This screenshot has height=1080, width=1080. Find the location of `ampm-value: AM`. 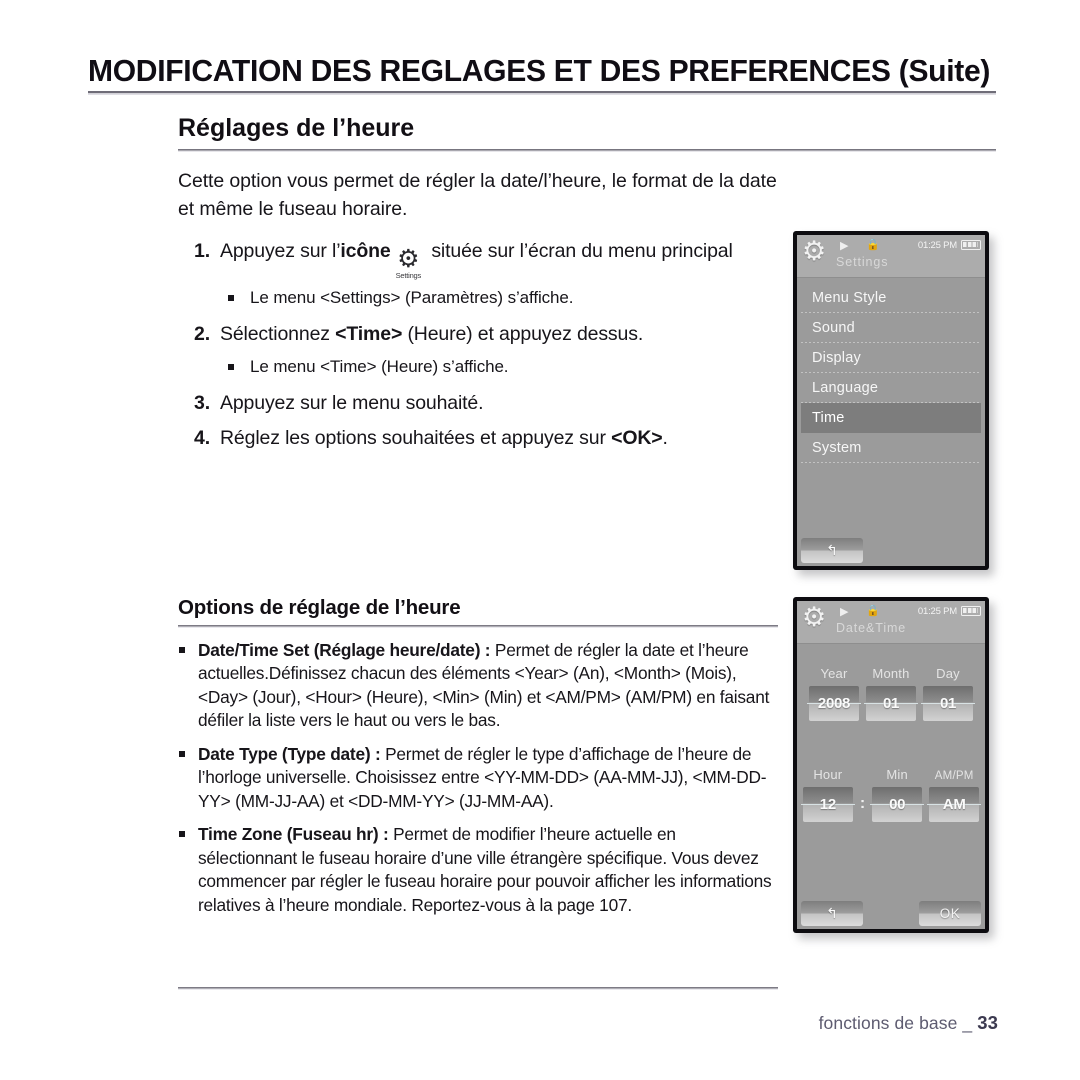

ampm-value: AM is located at coordinates (954, 804).